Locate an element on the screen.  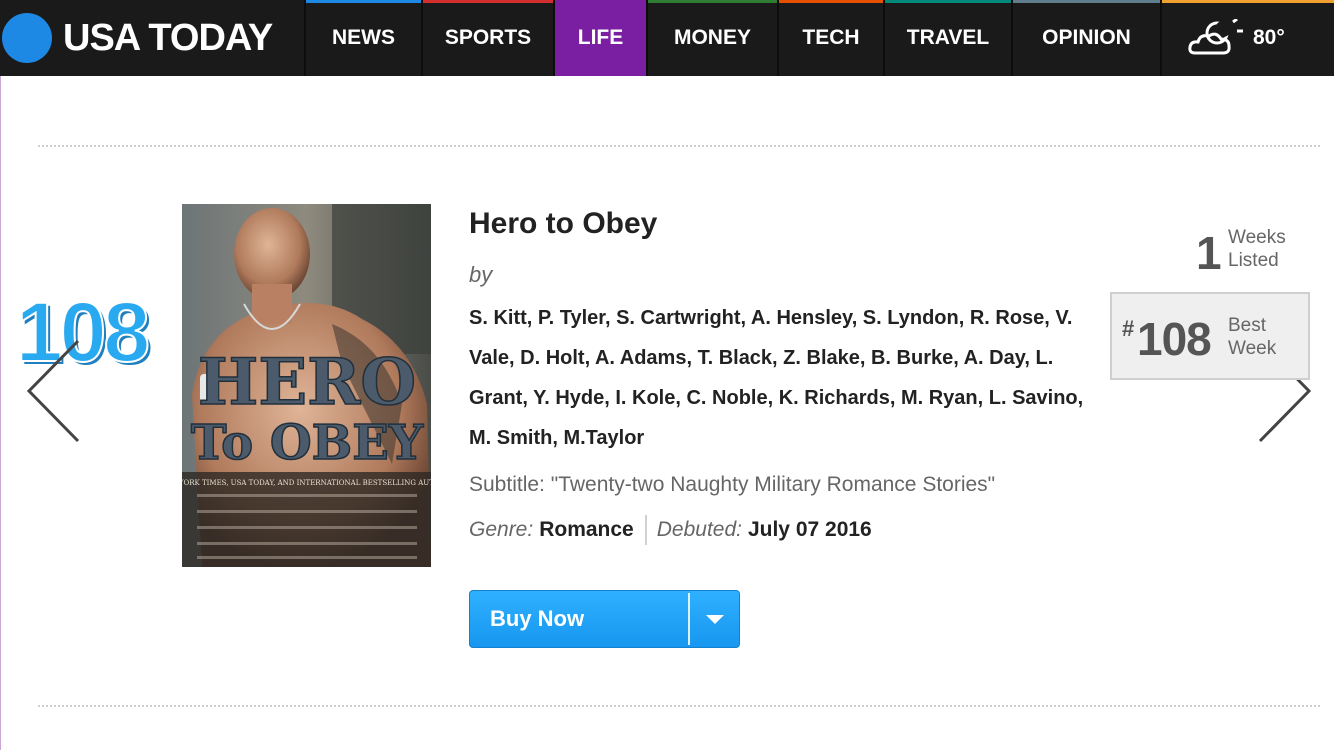
debuted-label: Debuted: is located at coordinates (699, 529).